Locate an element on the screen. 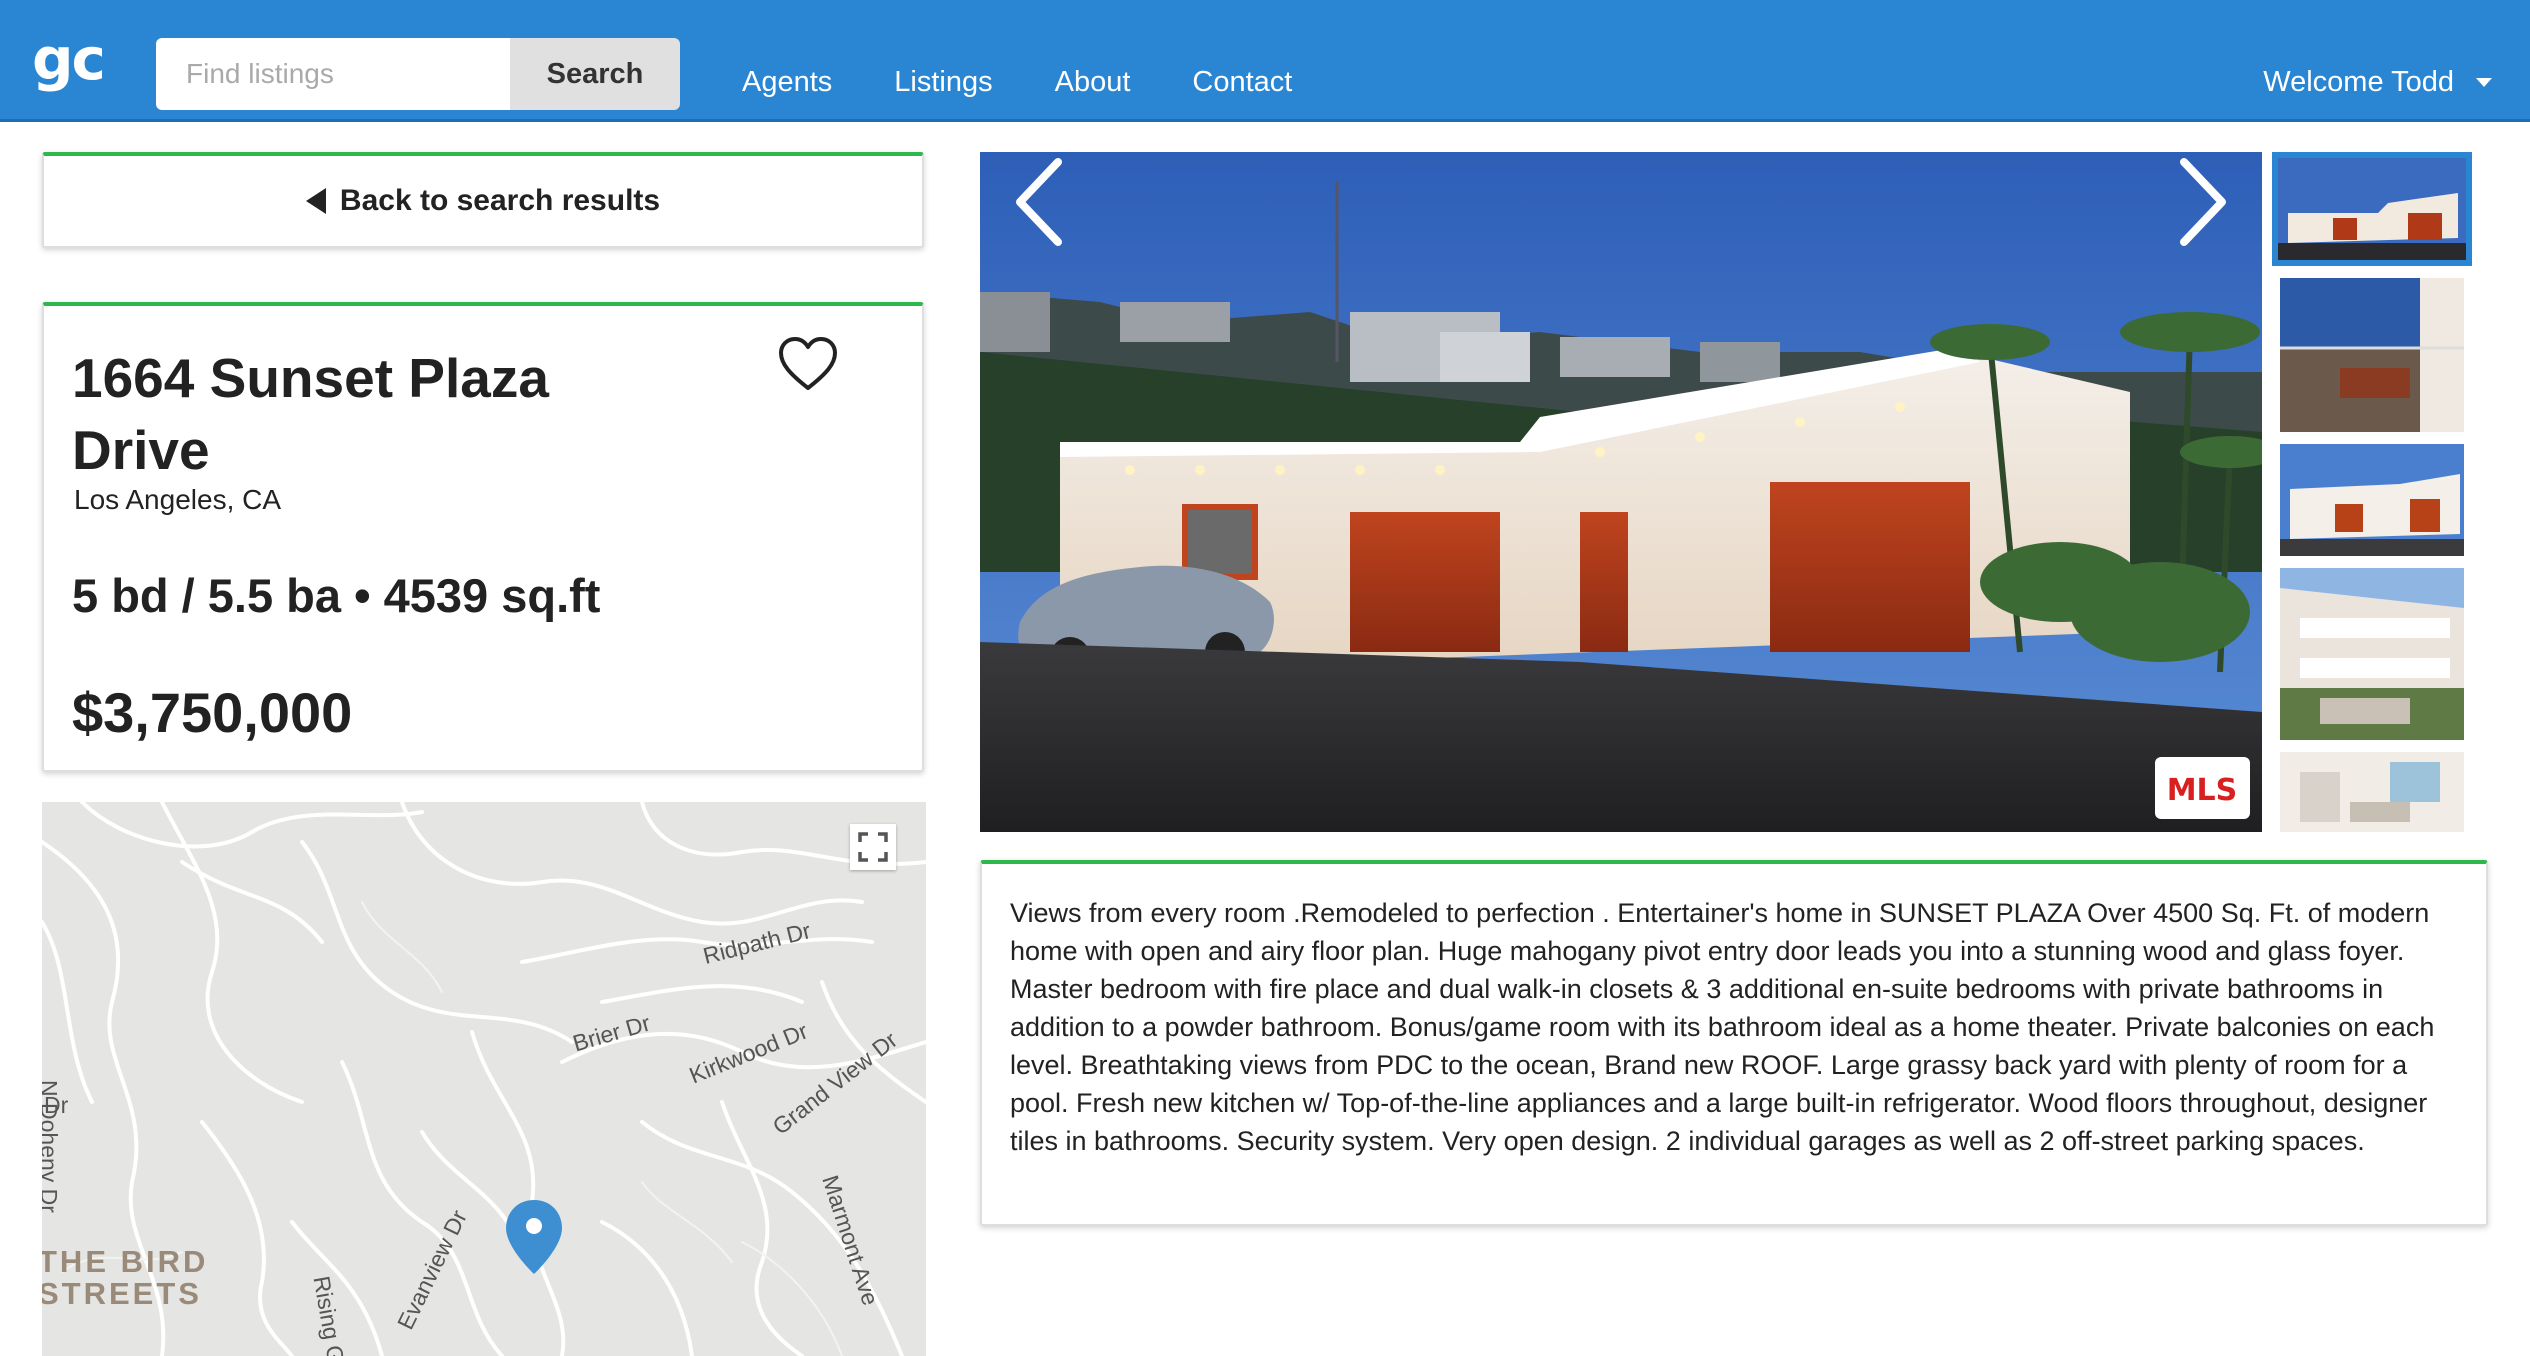 Image resolution: width=2530 pixels, height=1356 pixels. brand-logo: gc is located at coordinates (69, 59).